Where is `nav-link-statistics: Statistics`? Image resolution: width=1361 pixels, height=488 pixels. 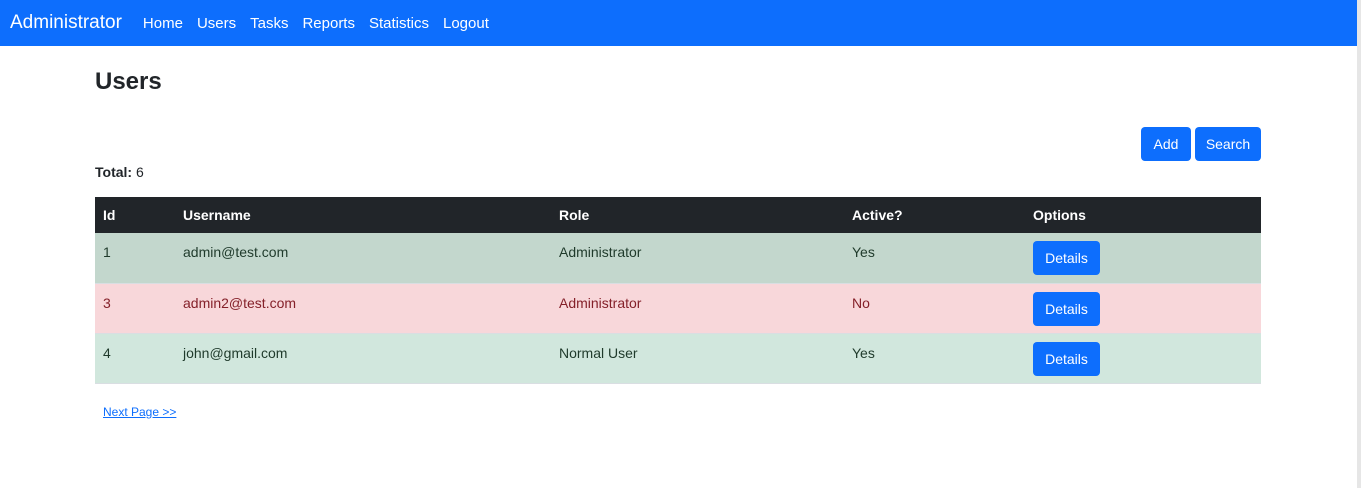
nav-link-statistics: Statistics is located at coordinates (399, 23).